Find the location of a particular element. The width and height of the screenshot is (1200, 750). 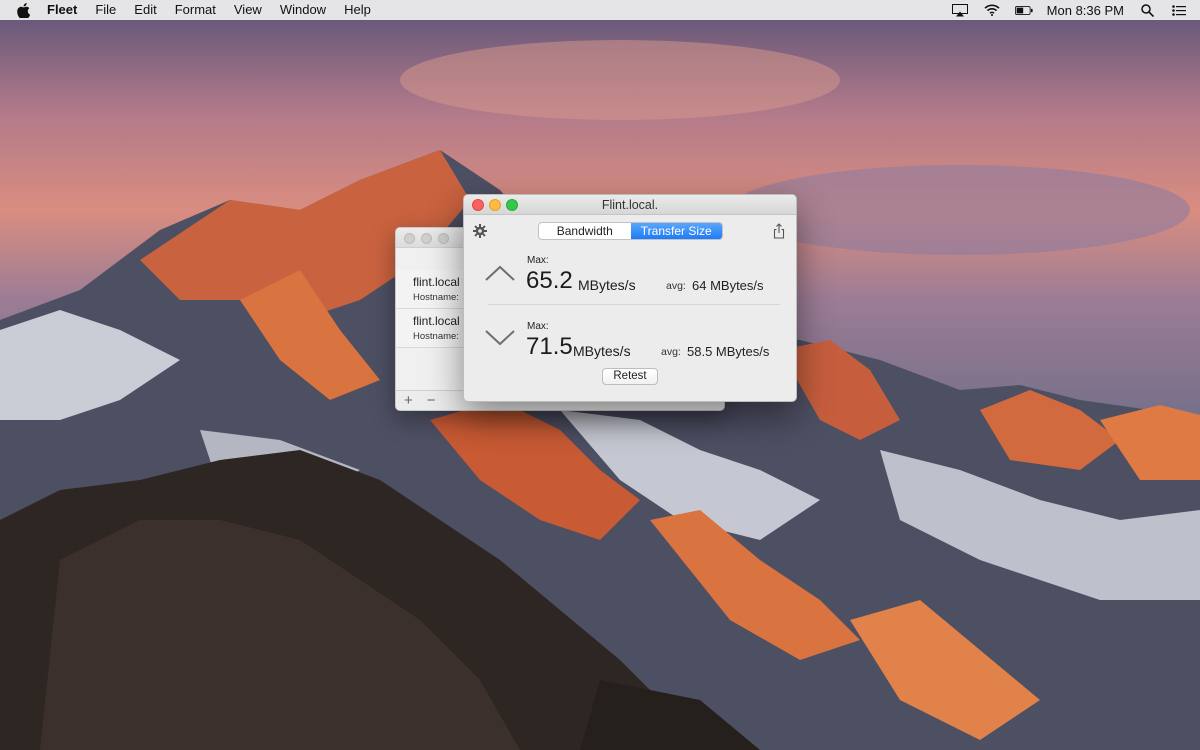

view-mode-segmented-control: Bandwidth Transfer Size is located at coordinates (630, 231).